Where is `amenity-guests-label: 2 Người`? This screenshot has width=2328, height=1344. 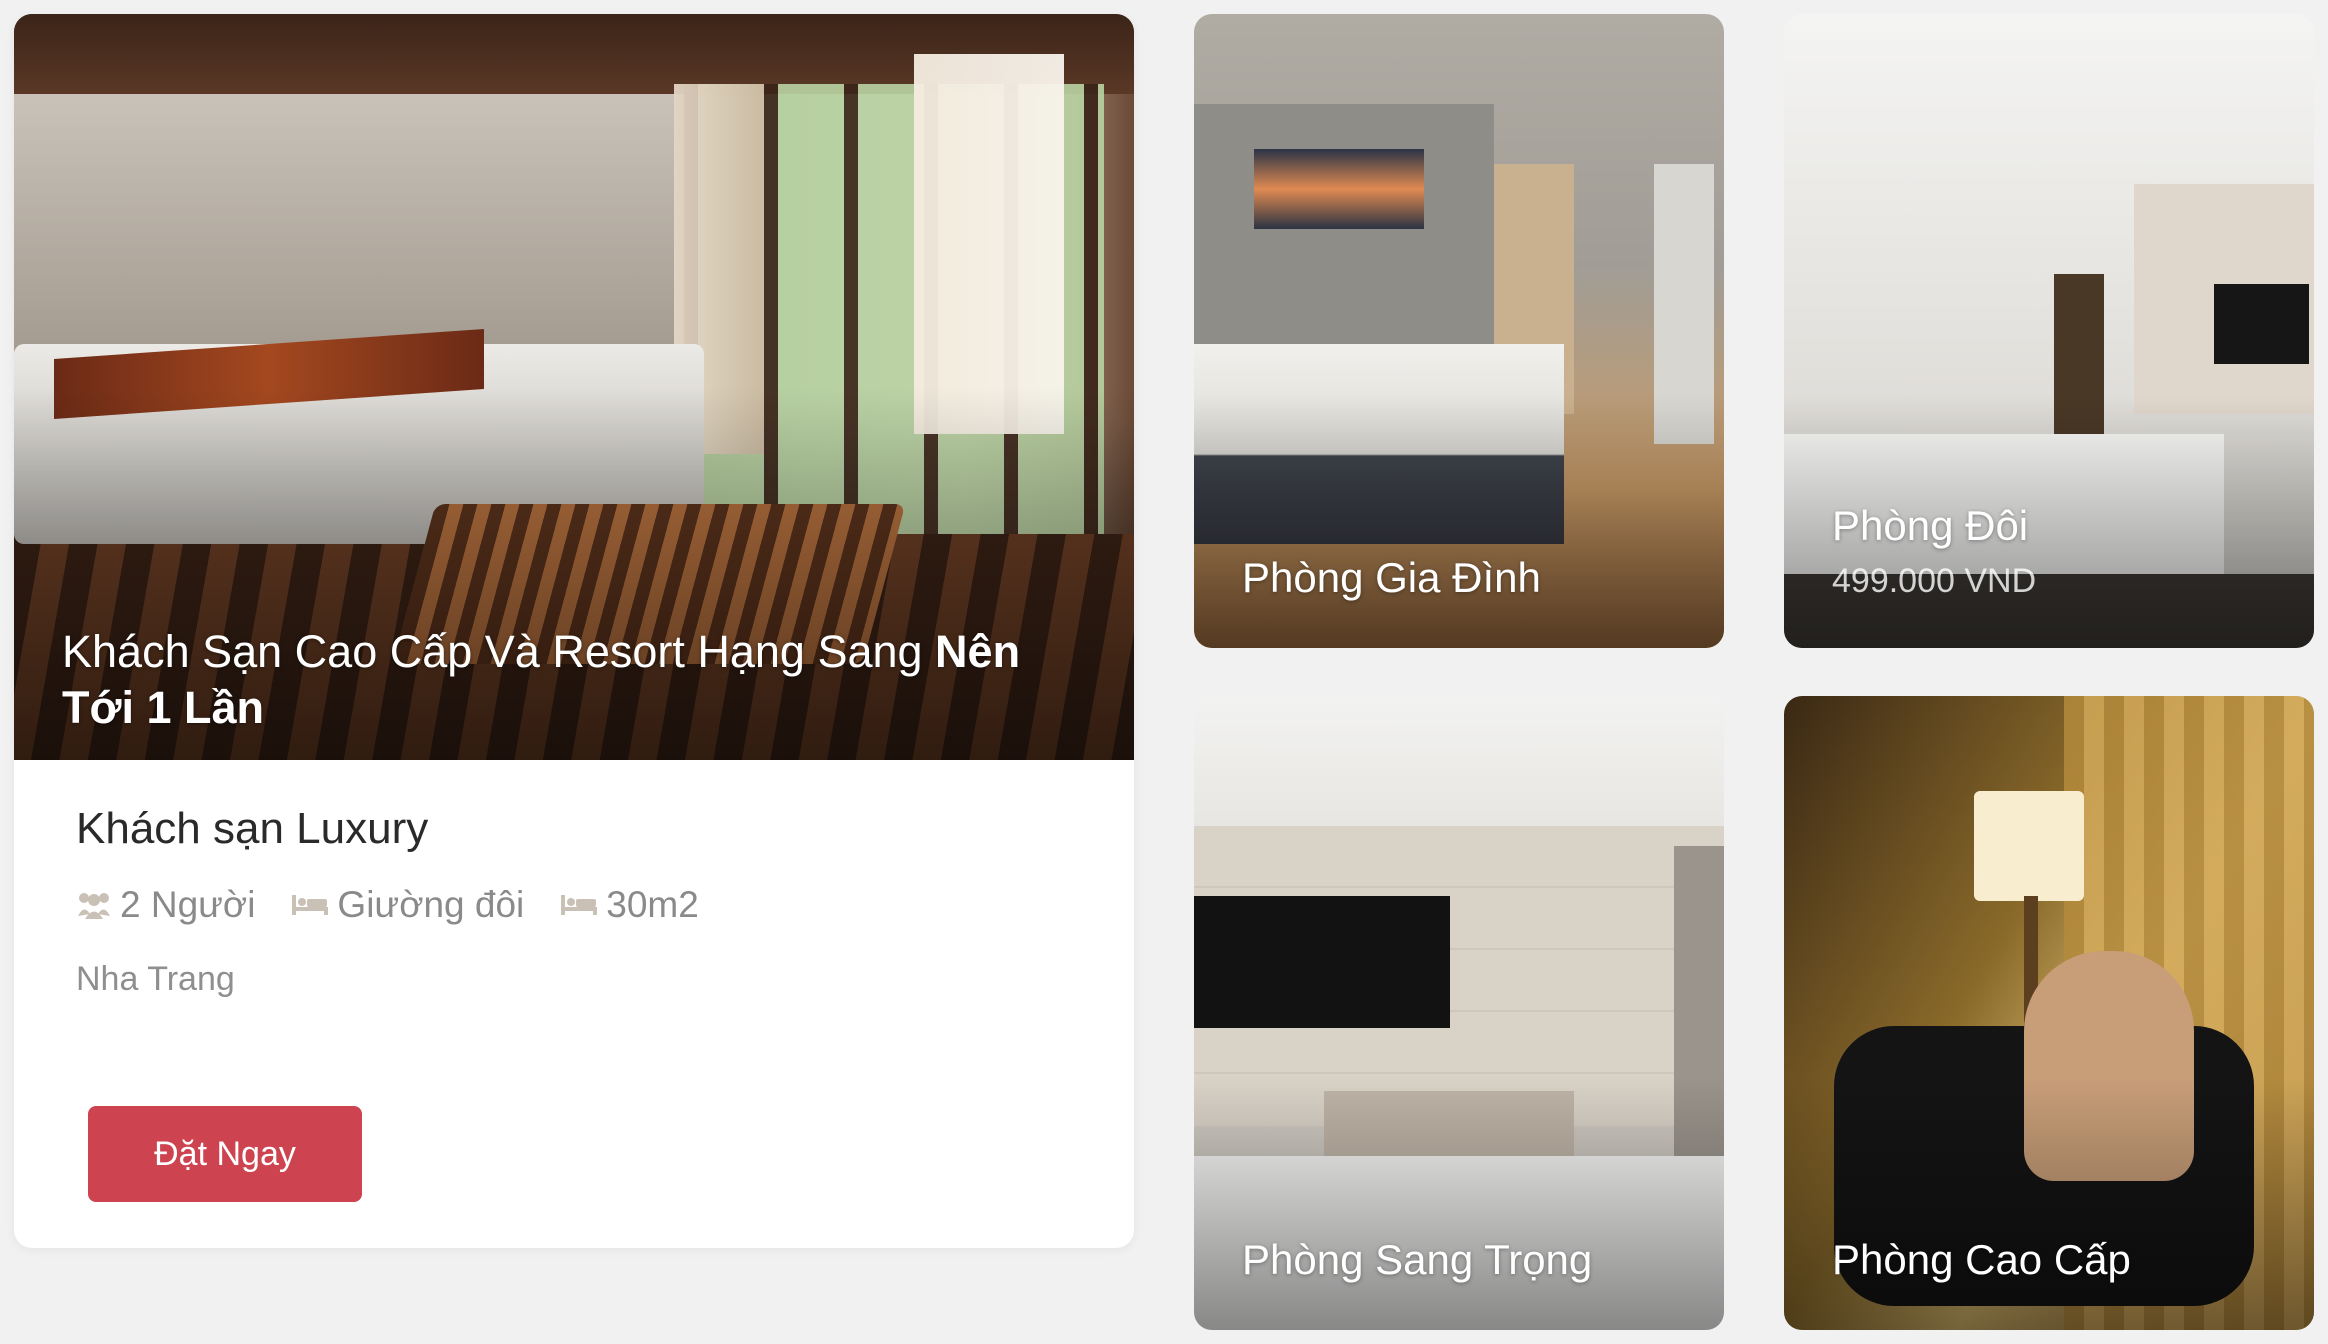 amenity-guests-label: 2 Người is located at coordinates (188, 904).